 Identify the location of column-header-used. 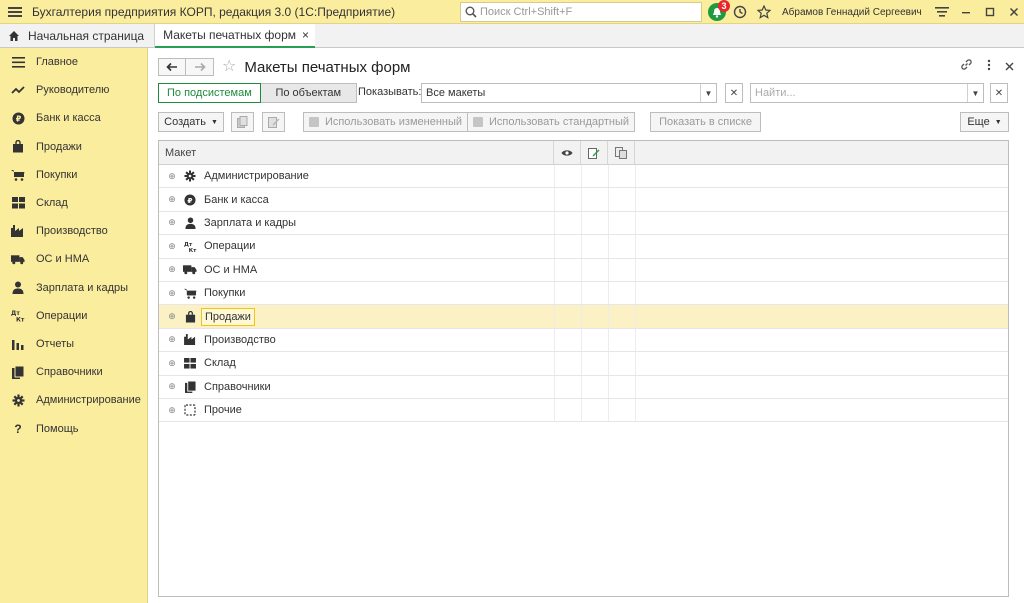
(621, 152).